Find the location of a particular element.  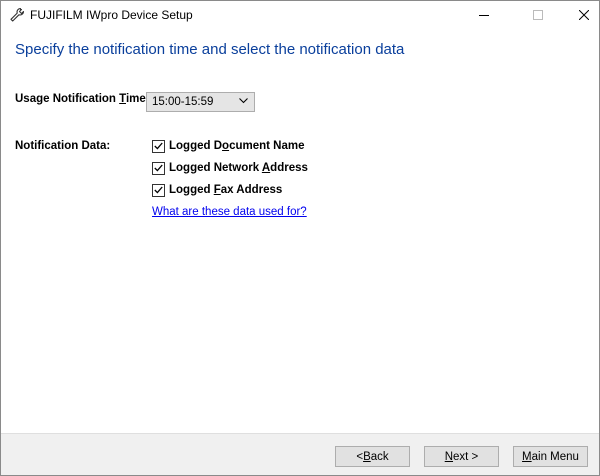

main-menu-button: Main Menu is located at coordinates (550, 456).